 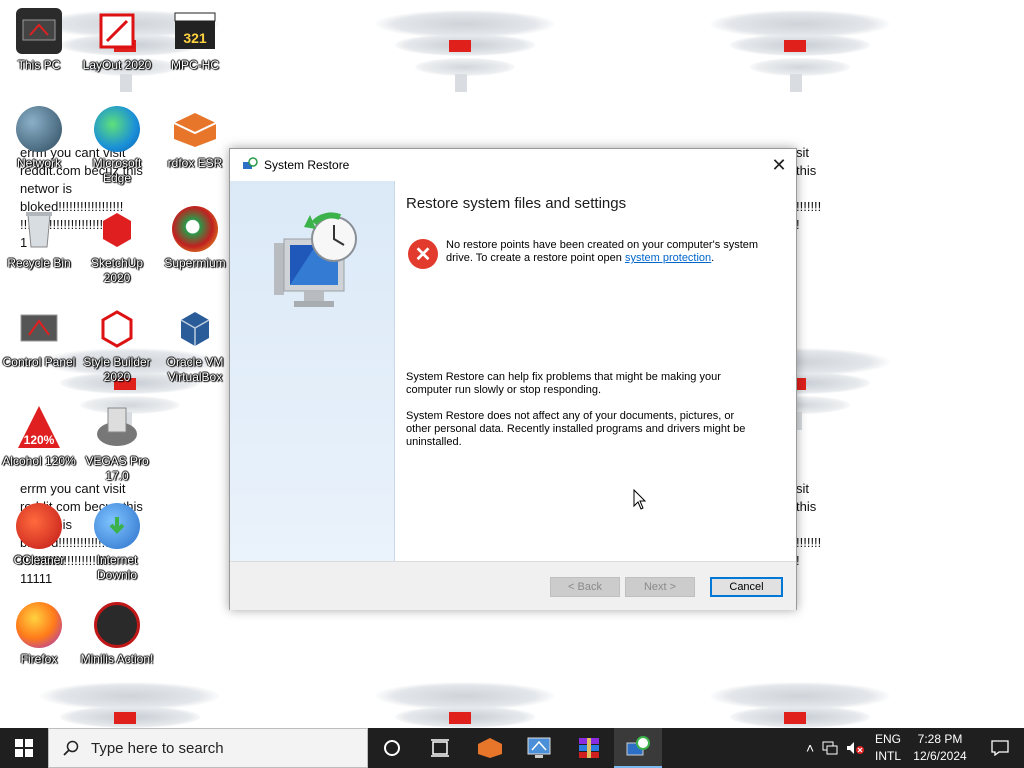 I want to click on desktop-icon-vegas-pro: VEGAS Pro 17.0, so click(x=117, y=444).